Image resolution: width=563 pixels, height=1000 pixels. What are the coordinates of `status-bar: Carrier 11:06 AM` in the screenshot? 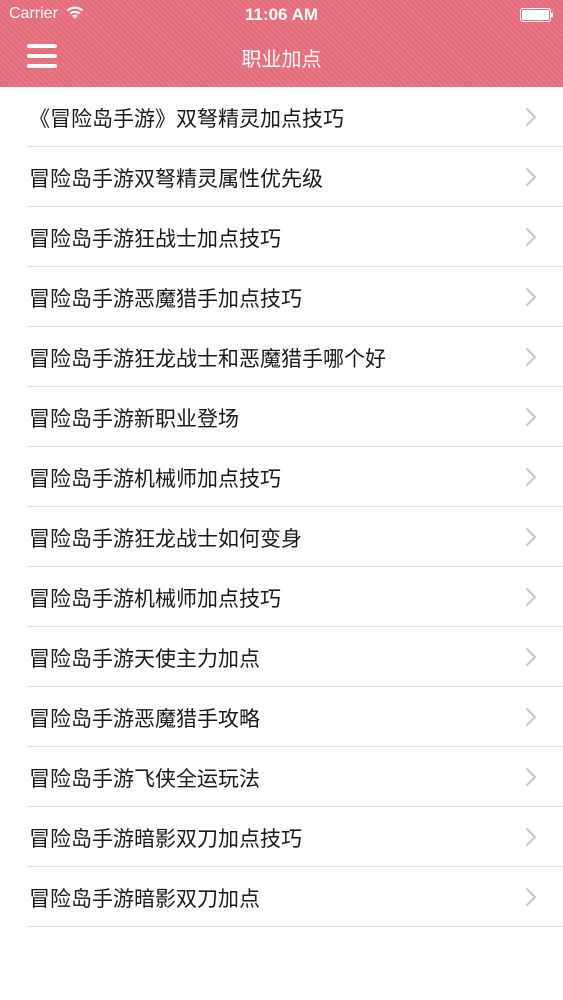 It's located at (281, 15).